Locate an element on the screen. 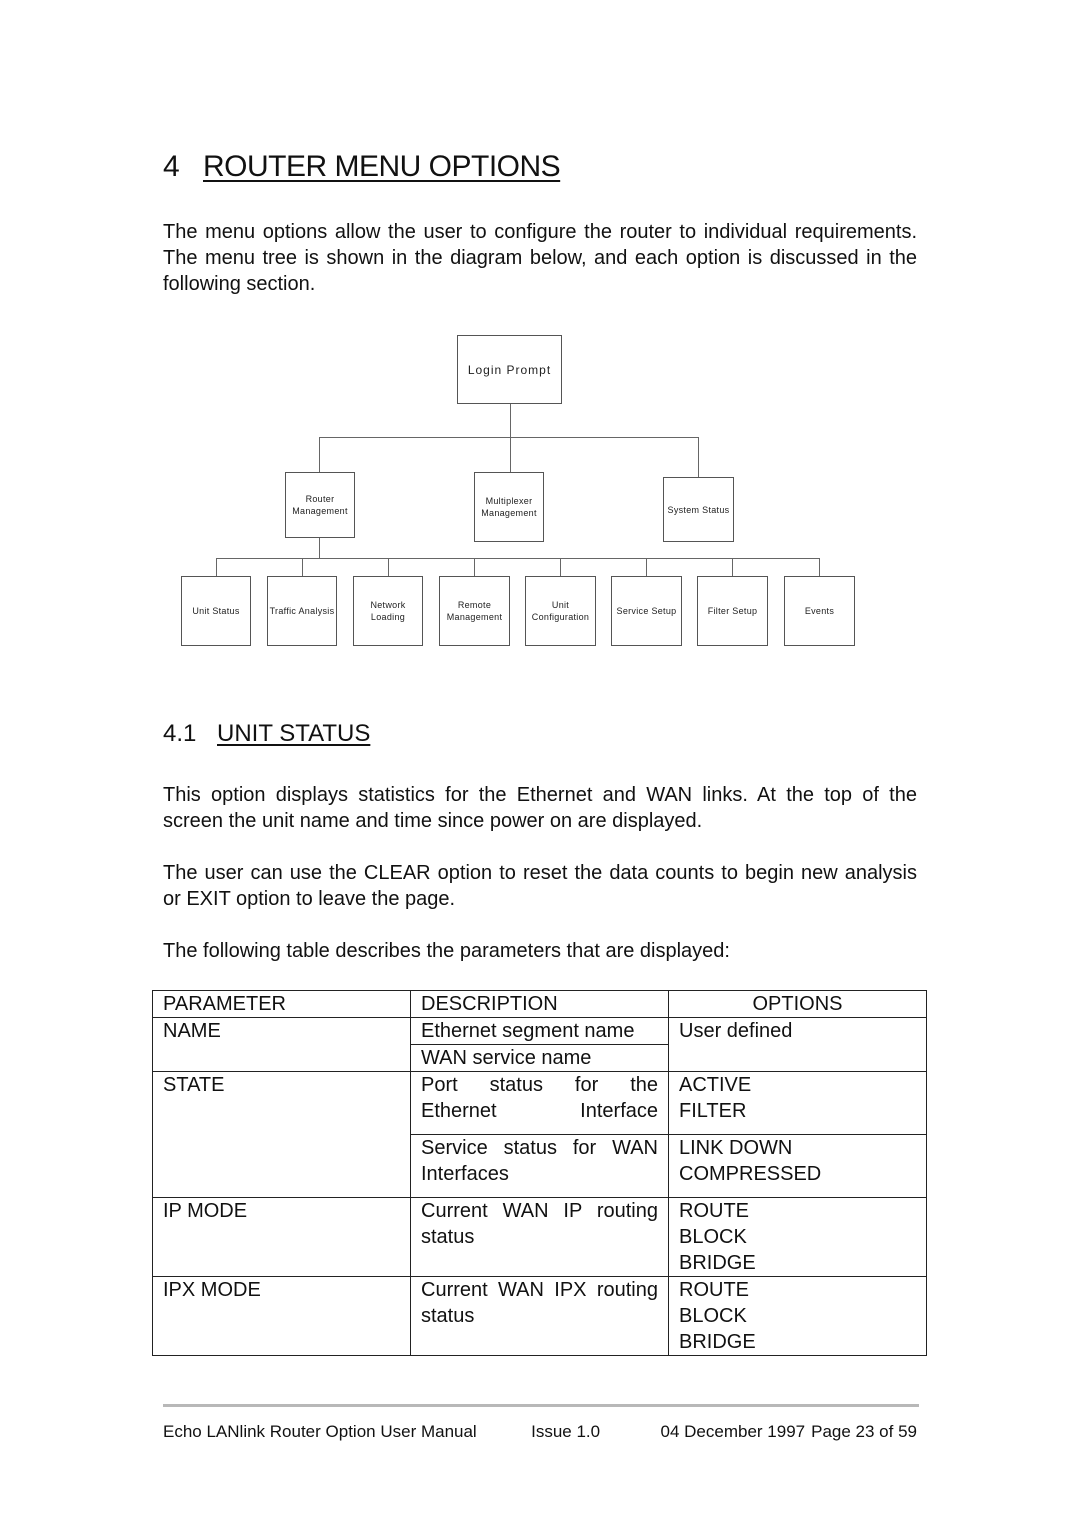  cell-description: Port status for the Ethernet Interface is located at coordinates (539, 1103).